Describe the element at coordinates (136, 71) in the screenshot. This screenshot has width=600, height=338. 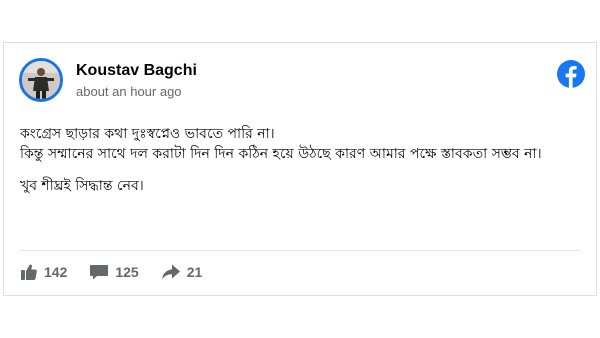
I see `author-name: Koustav Bagchi` at that location.